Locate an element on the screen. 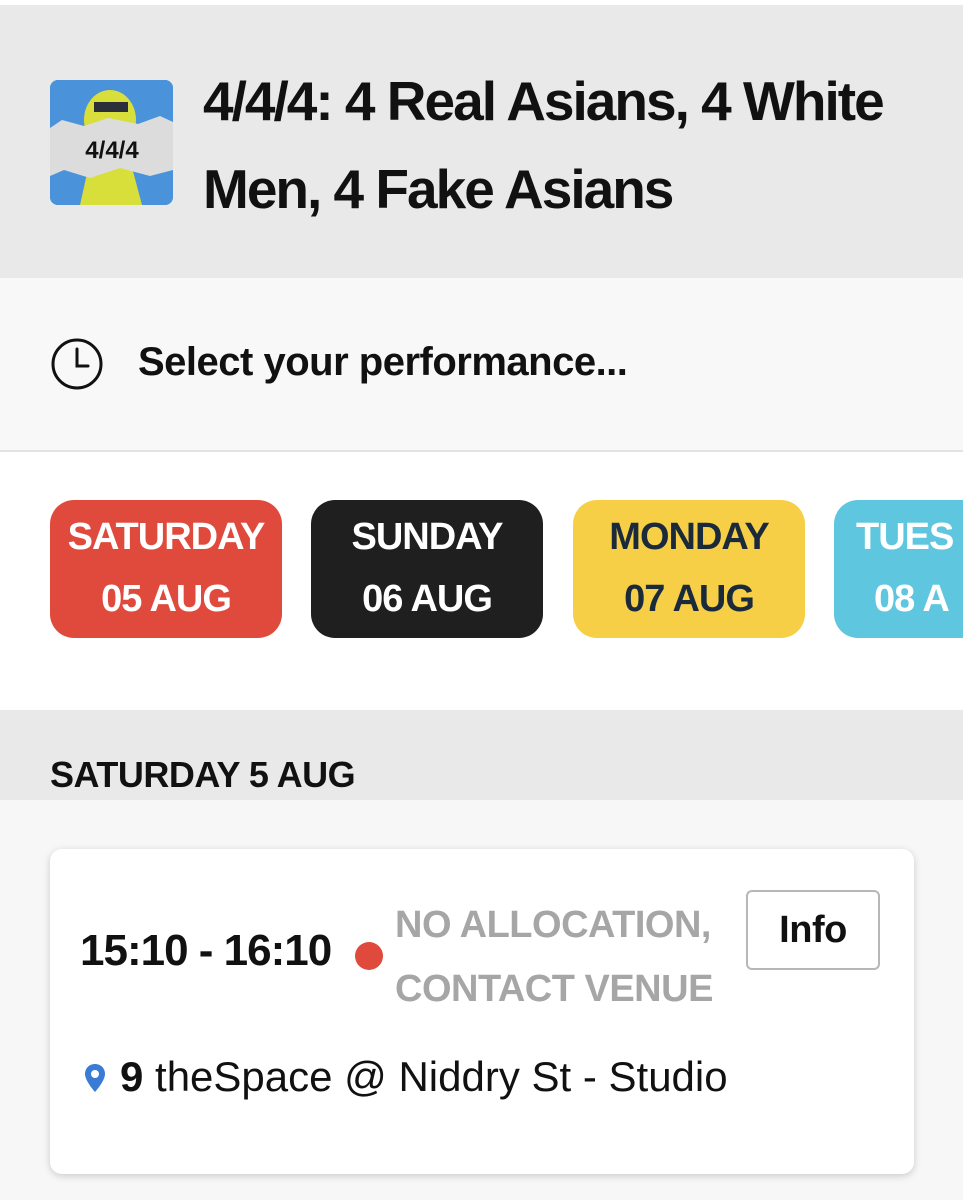 The width and height of the screenshot is (963, 1200). date-date: 08 A is located at coordinates (912, 599).